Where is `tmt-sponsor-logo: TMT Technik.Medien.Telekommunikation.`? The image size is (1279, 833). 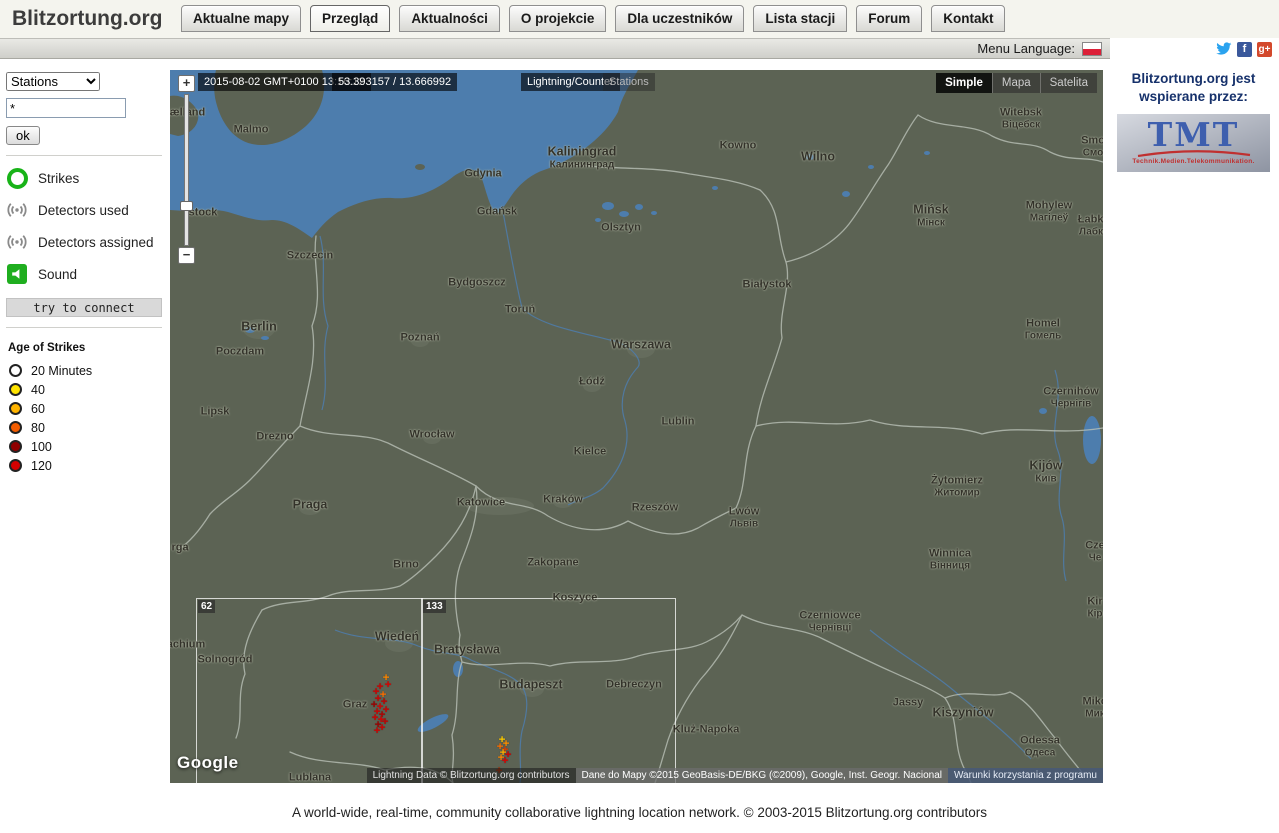
tmt-sponsor-logo: TMT Technik.Medien.Telekommunikation. is located at coordinates (1193, 143).